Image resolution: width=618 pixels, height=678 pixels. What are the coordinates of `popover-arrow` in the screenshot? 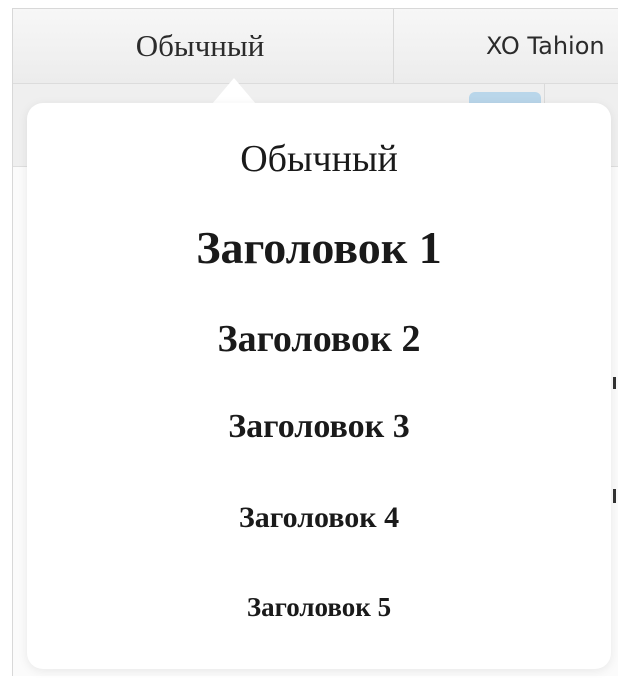 It's located at (234, 91).